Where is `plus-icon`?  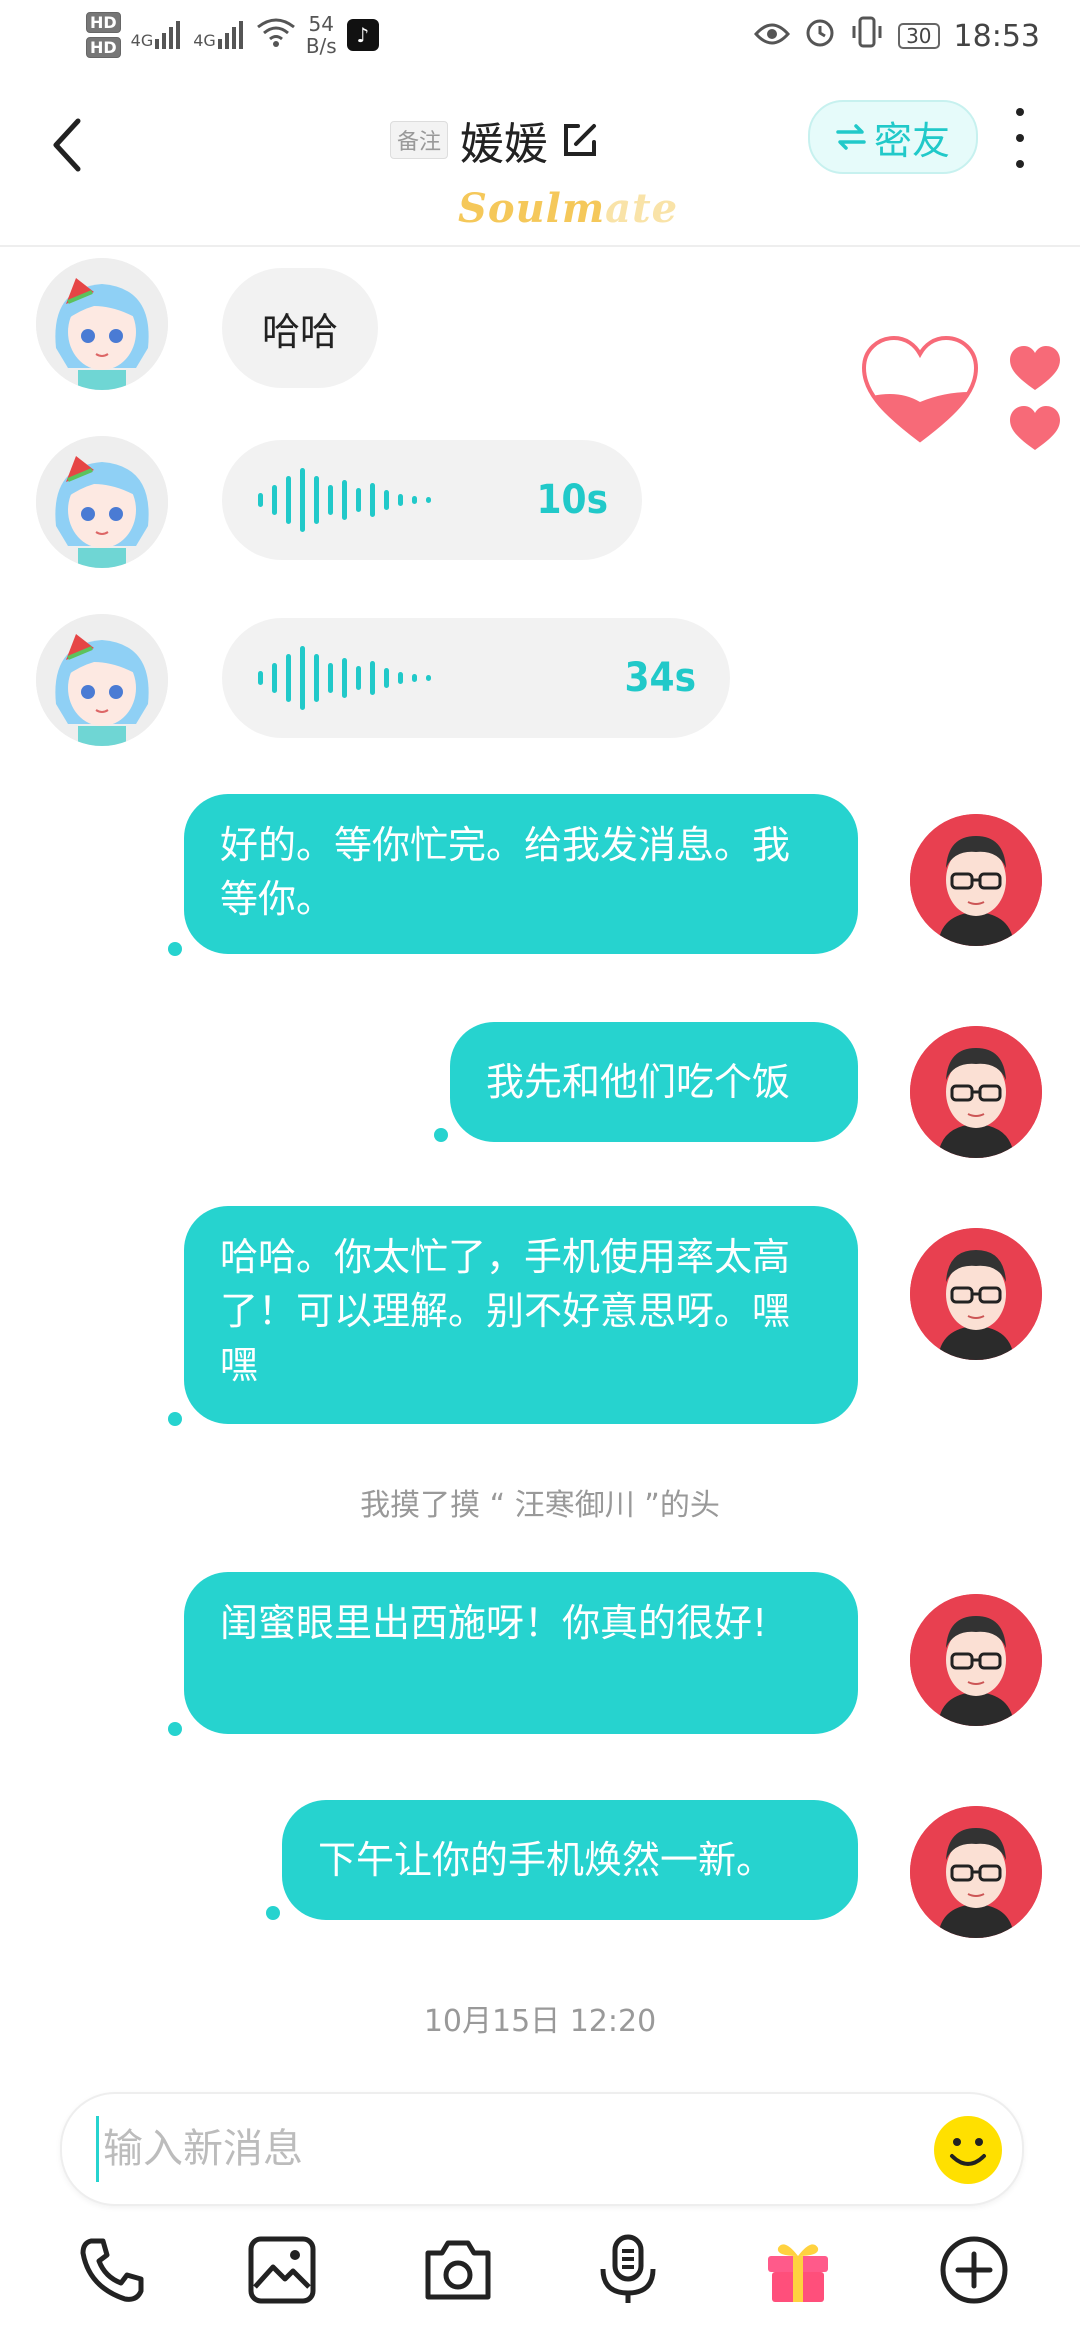 plus-icon is located at coordinates (974, 2270).